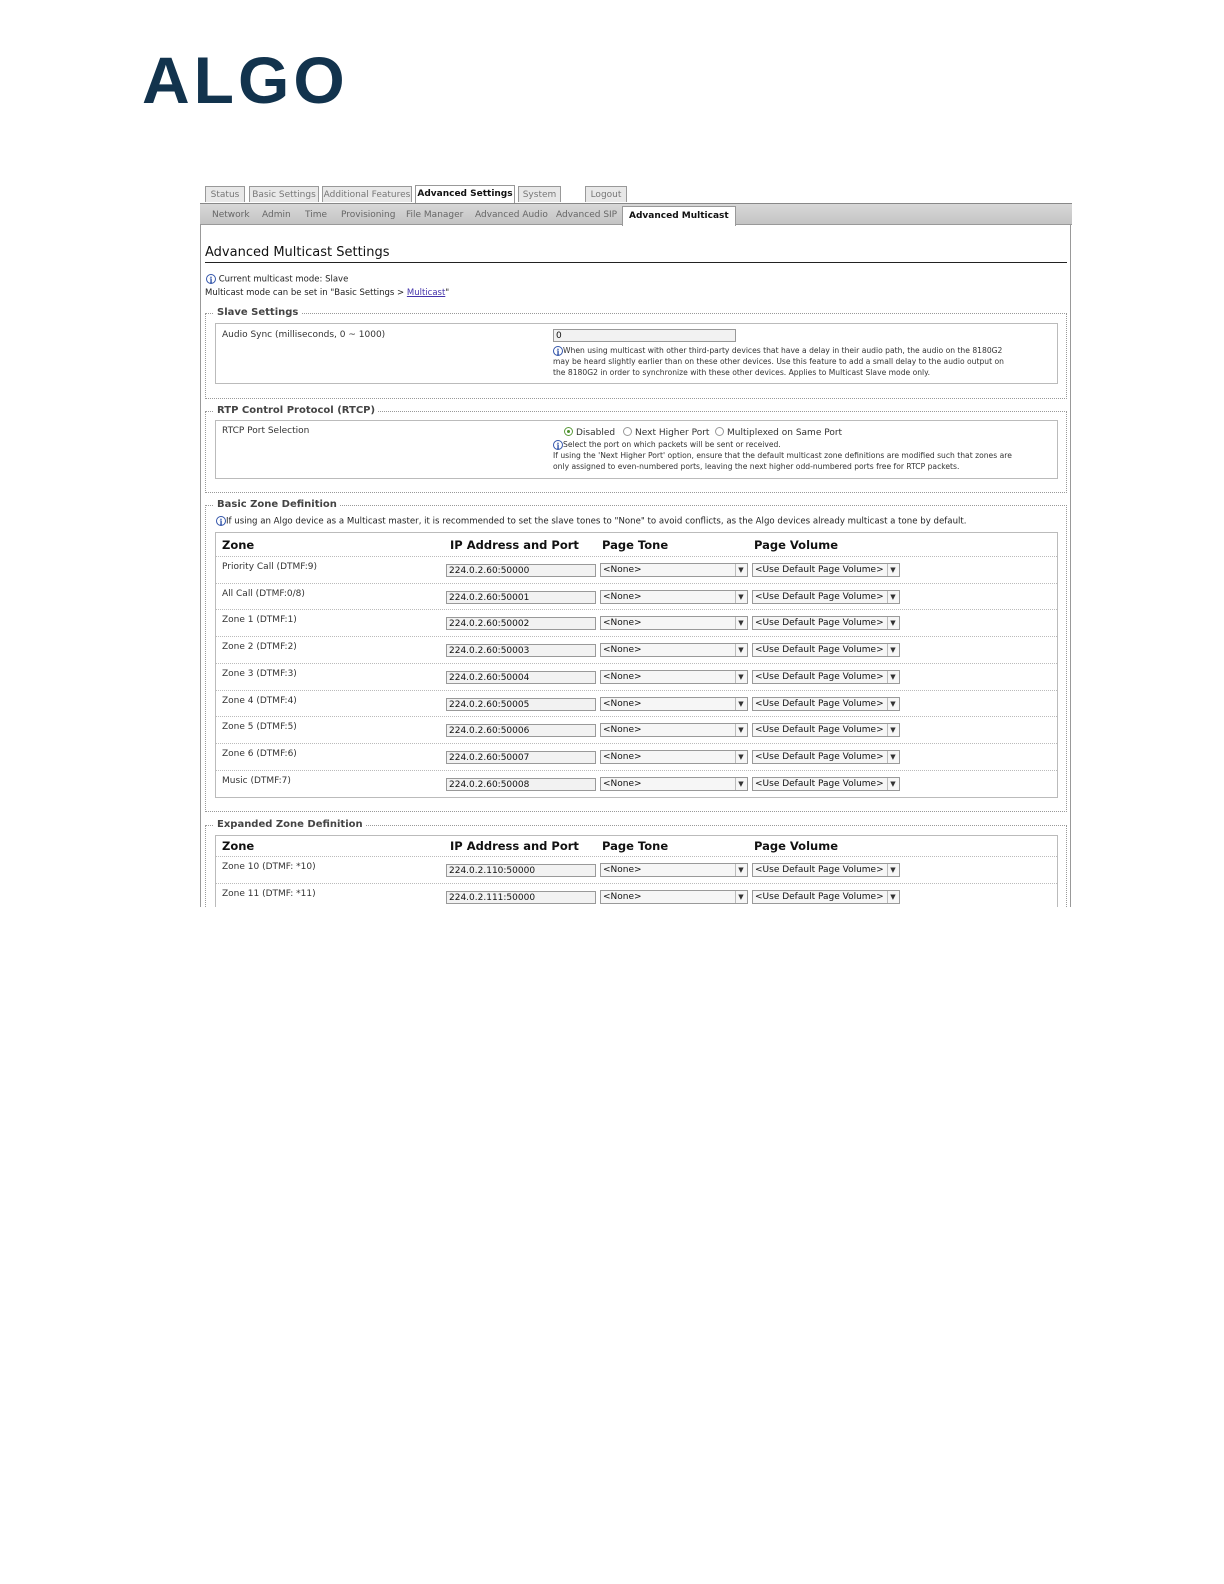  I want to click on multicast-link: Multicast, so click(426, 293).